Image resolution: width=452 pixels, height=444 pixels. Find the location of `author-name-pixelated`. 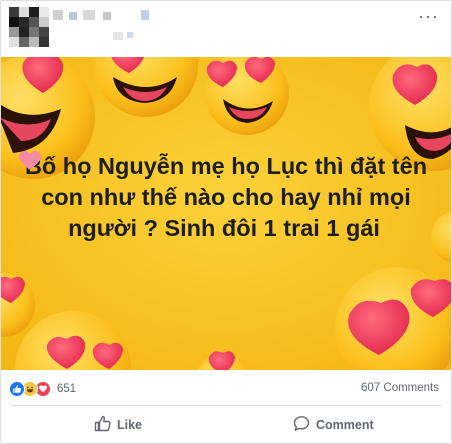

author-name-pixelated is located at coordinates (103, 25).